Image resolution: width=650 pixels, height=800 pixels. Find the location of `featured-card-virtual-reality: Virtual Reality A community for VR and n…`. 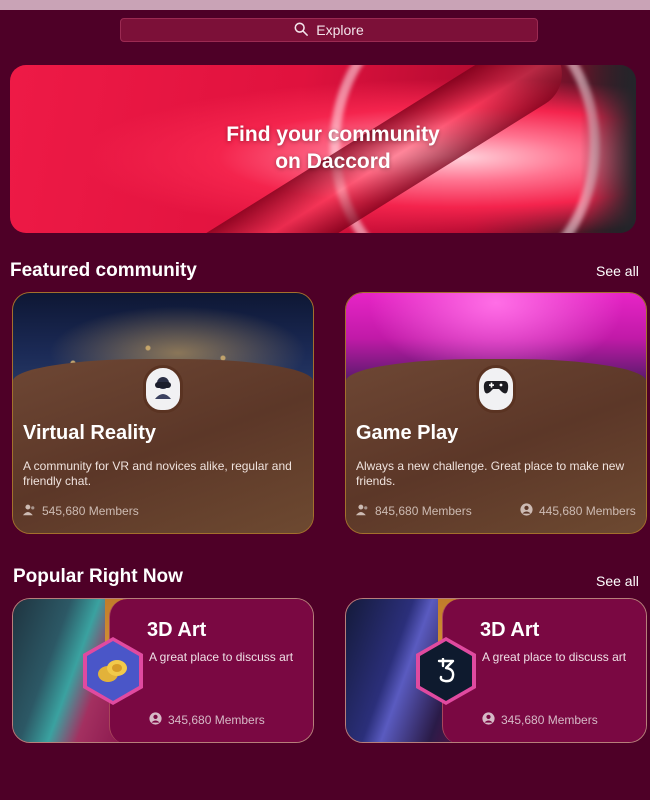

featured-card-virtual-reality: Virtual Reality A community for VR and n… is located at coordinates (163, 413).